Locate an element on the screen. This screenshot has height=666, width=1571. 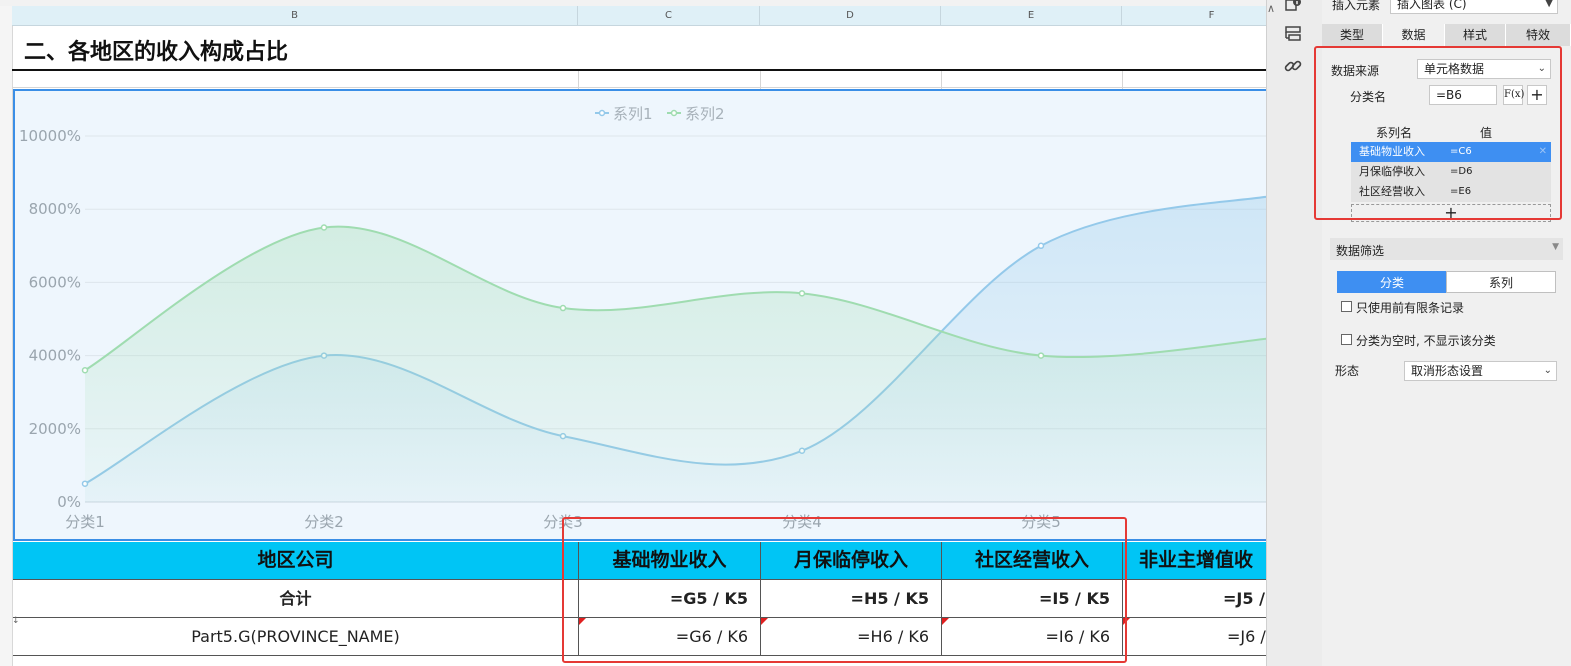
y-tick-label: 10000% is located at coordinates (50, 136).